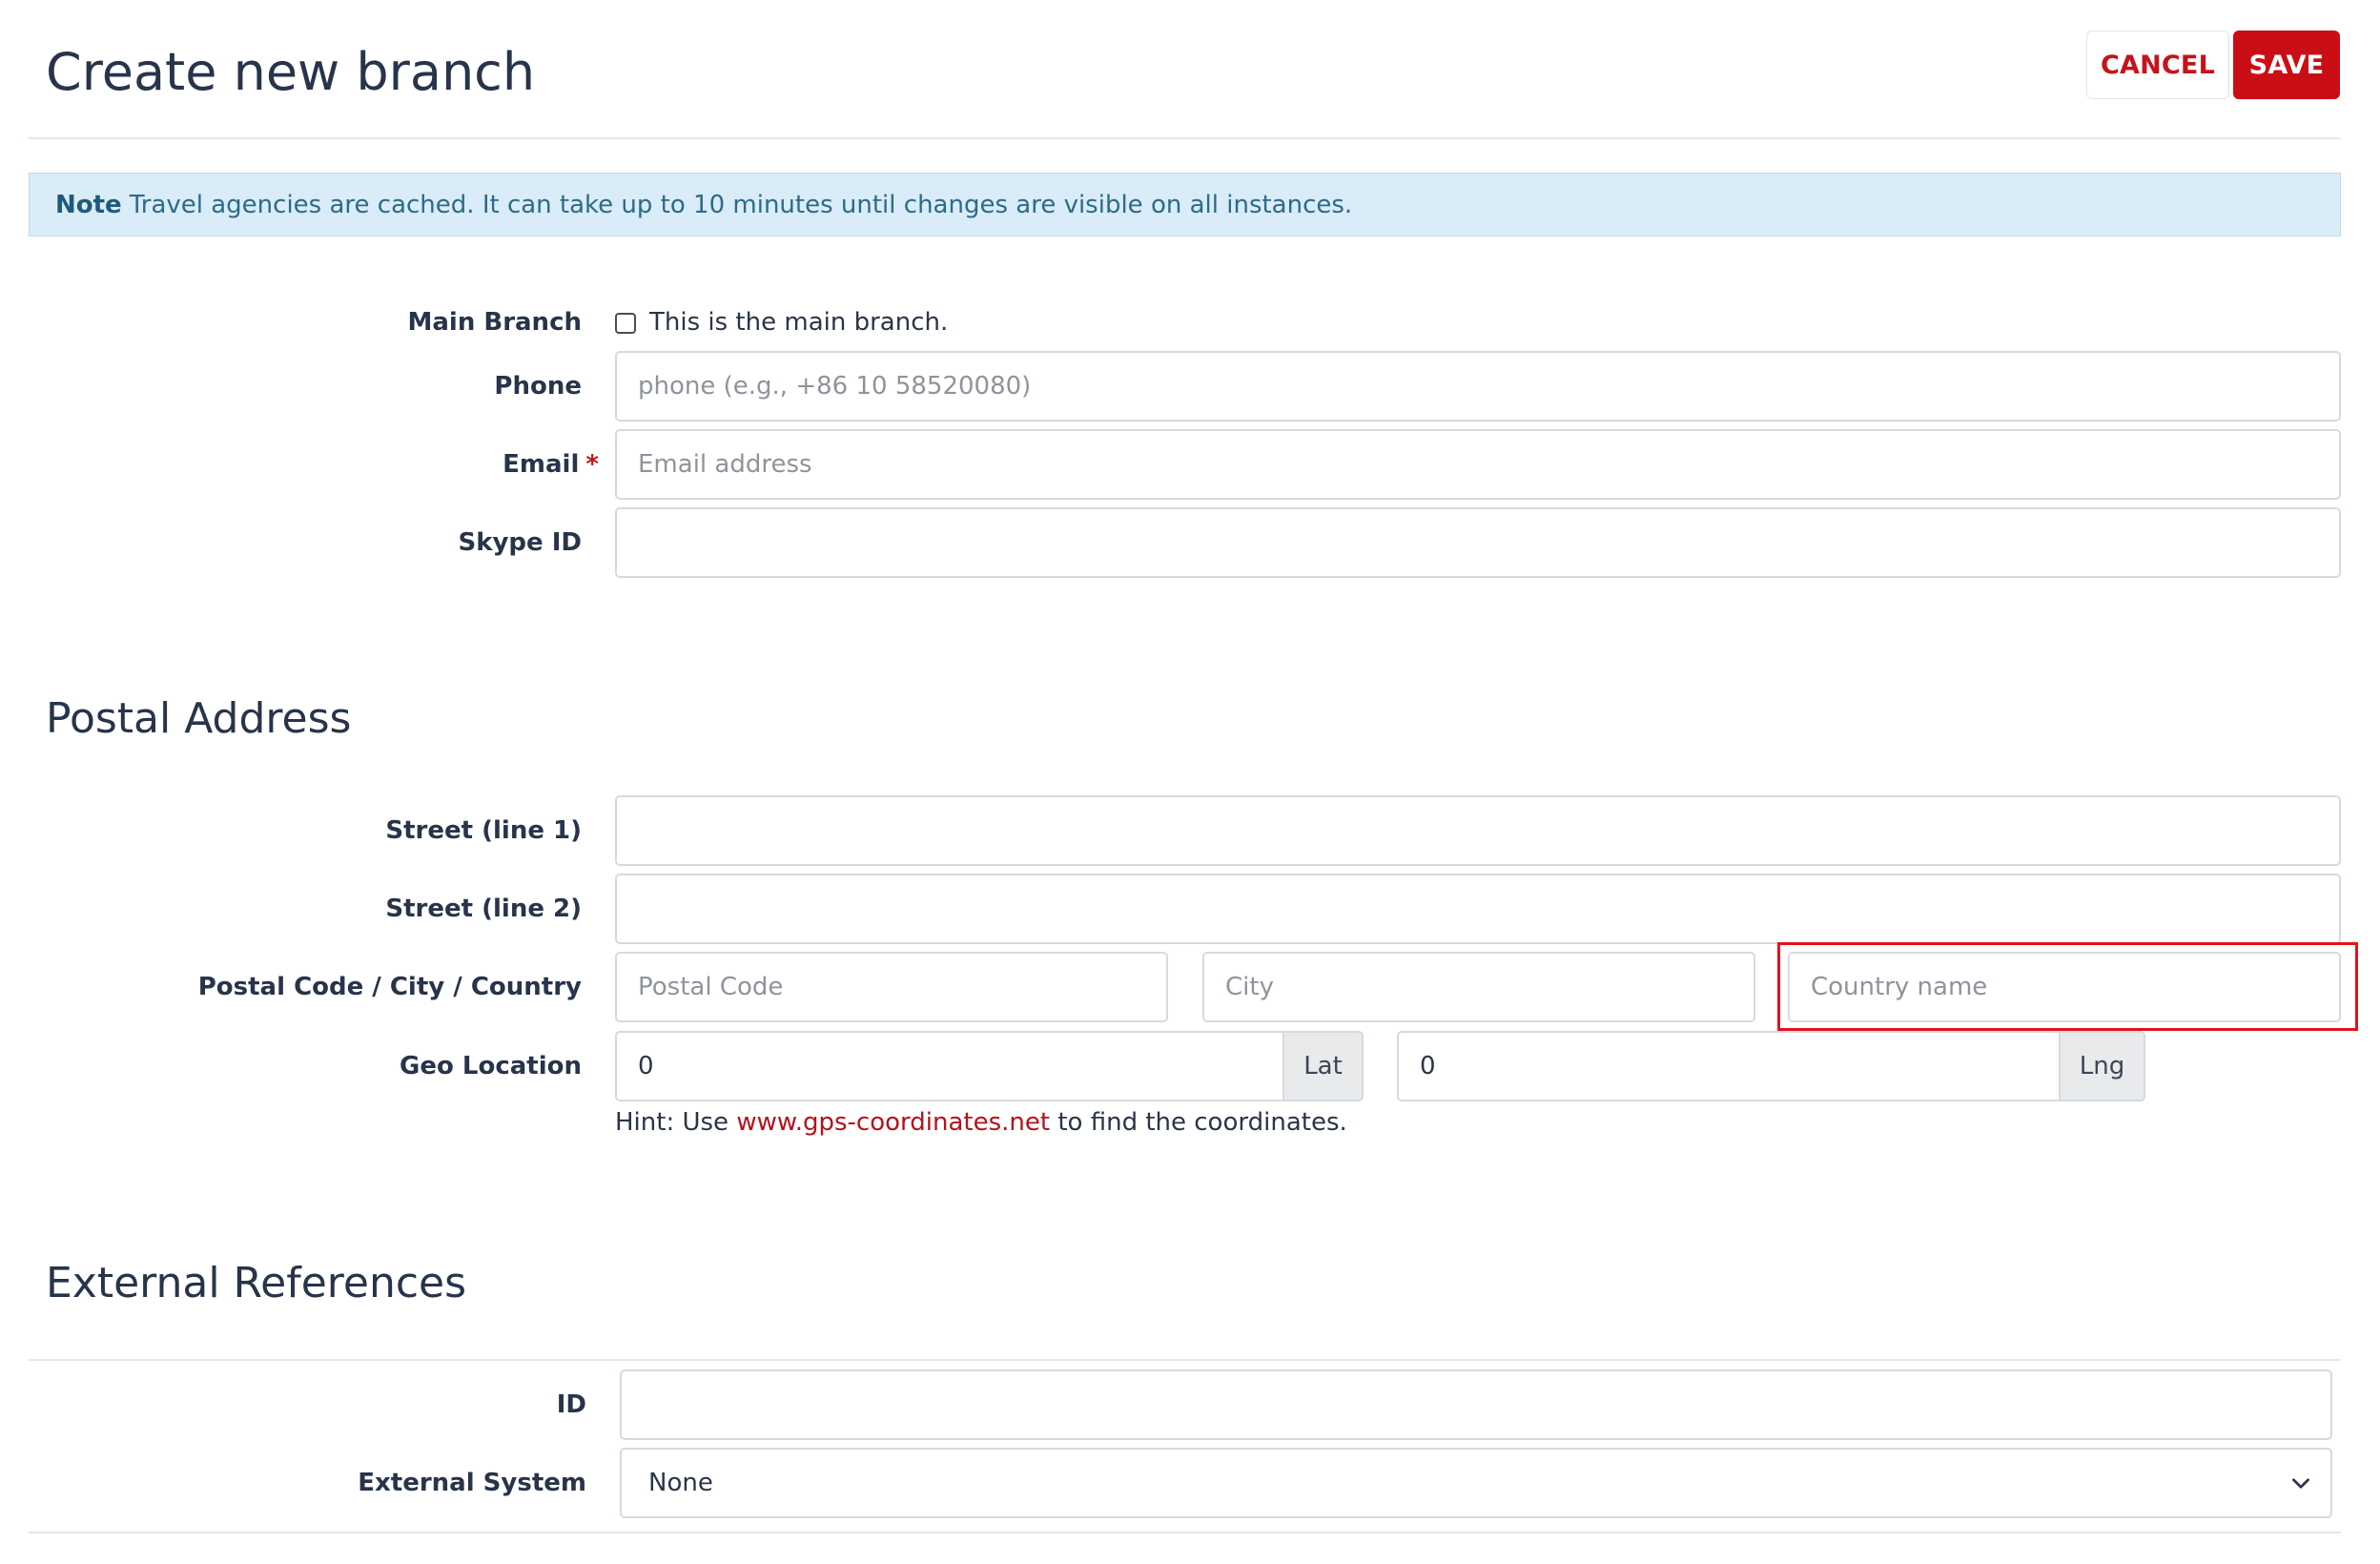  Describe the element at coordinates (257, 1283) in the screenshot. I see `external-references-heading: External References` at that location.